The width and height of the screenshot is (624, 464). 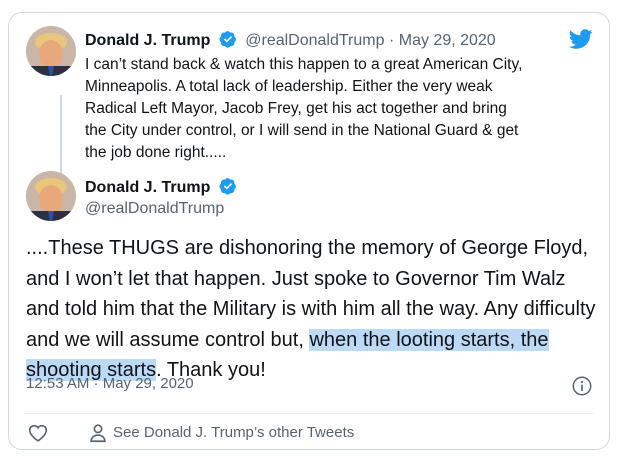 I want to click on thread-connector-line, so click(x=61, y=134).